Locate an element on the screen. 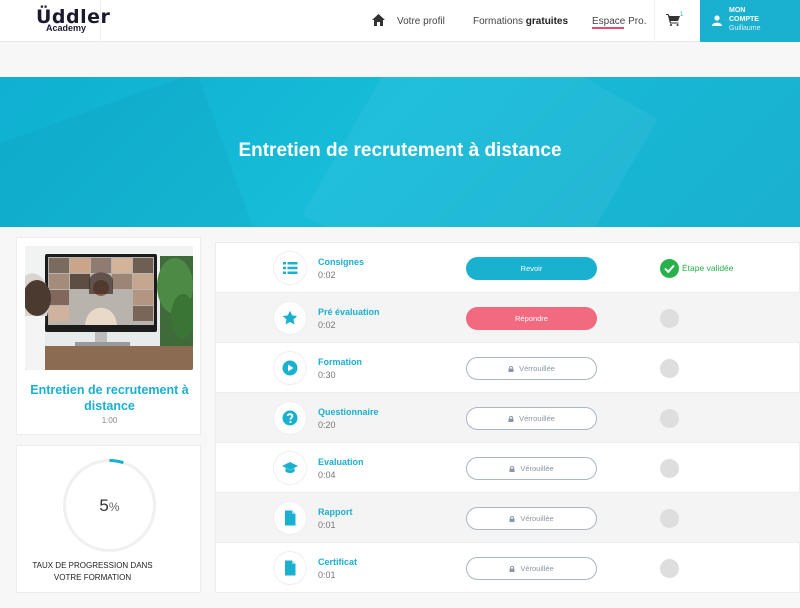 This screenshot has width=800, height=608. course-duration: 1:00 is located at coordinates (109, 420).